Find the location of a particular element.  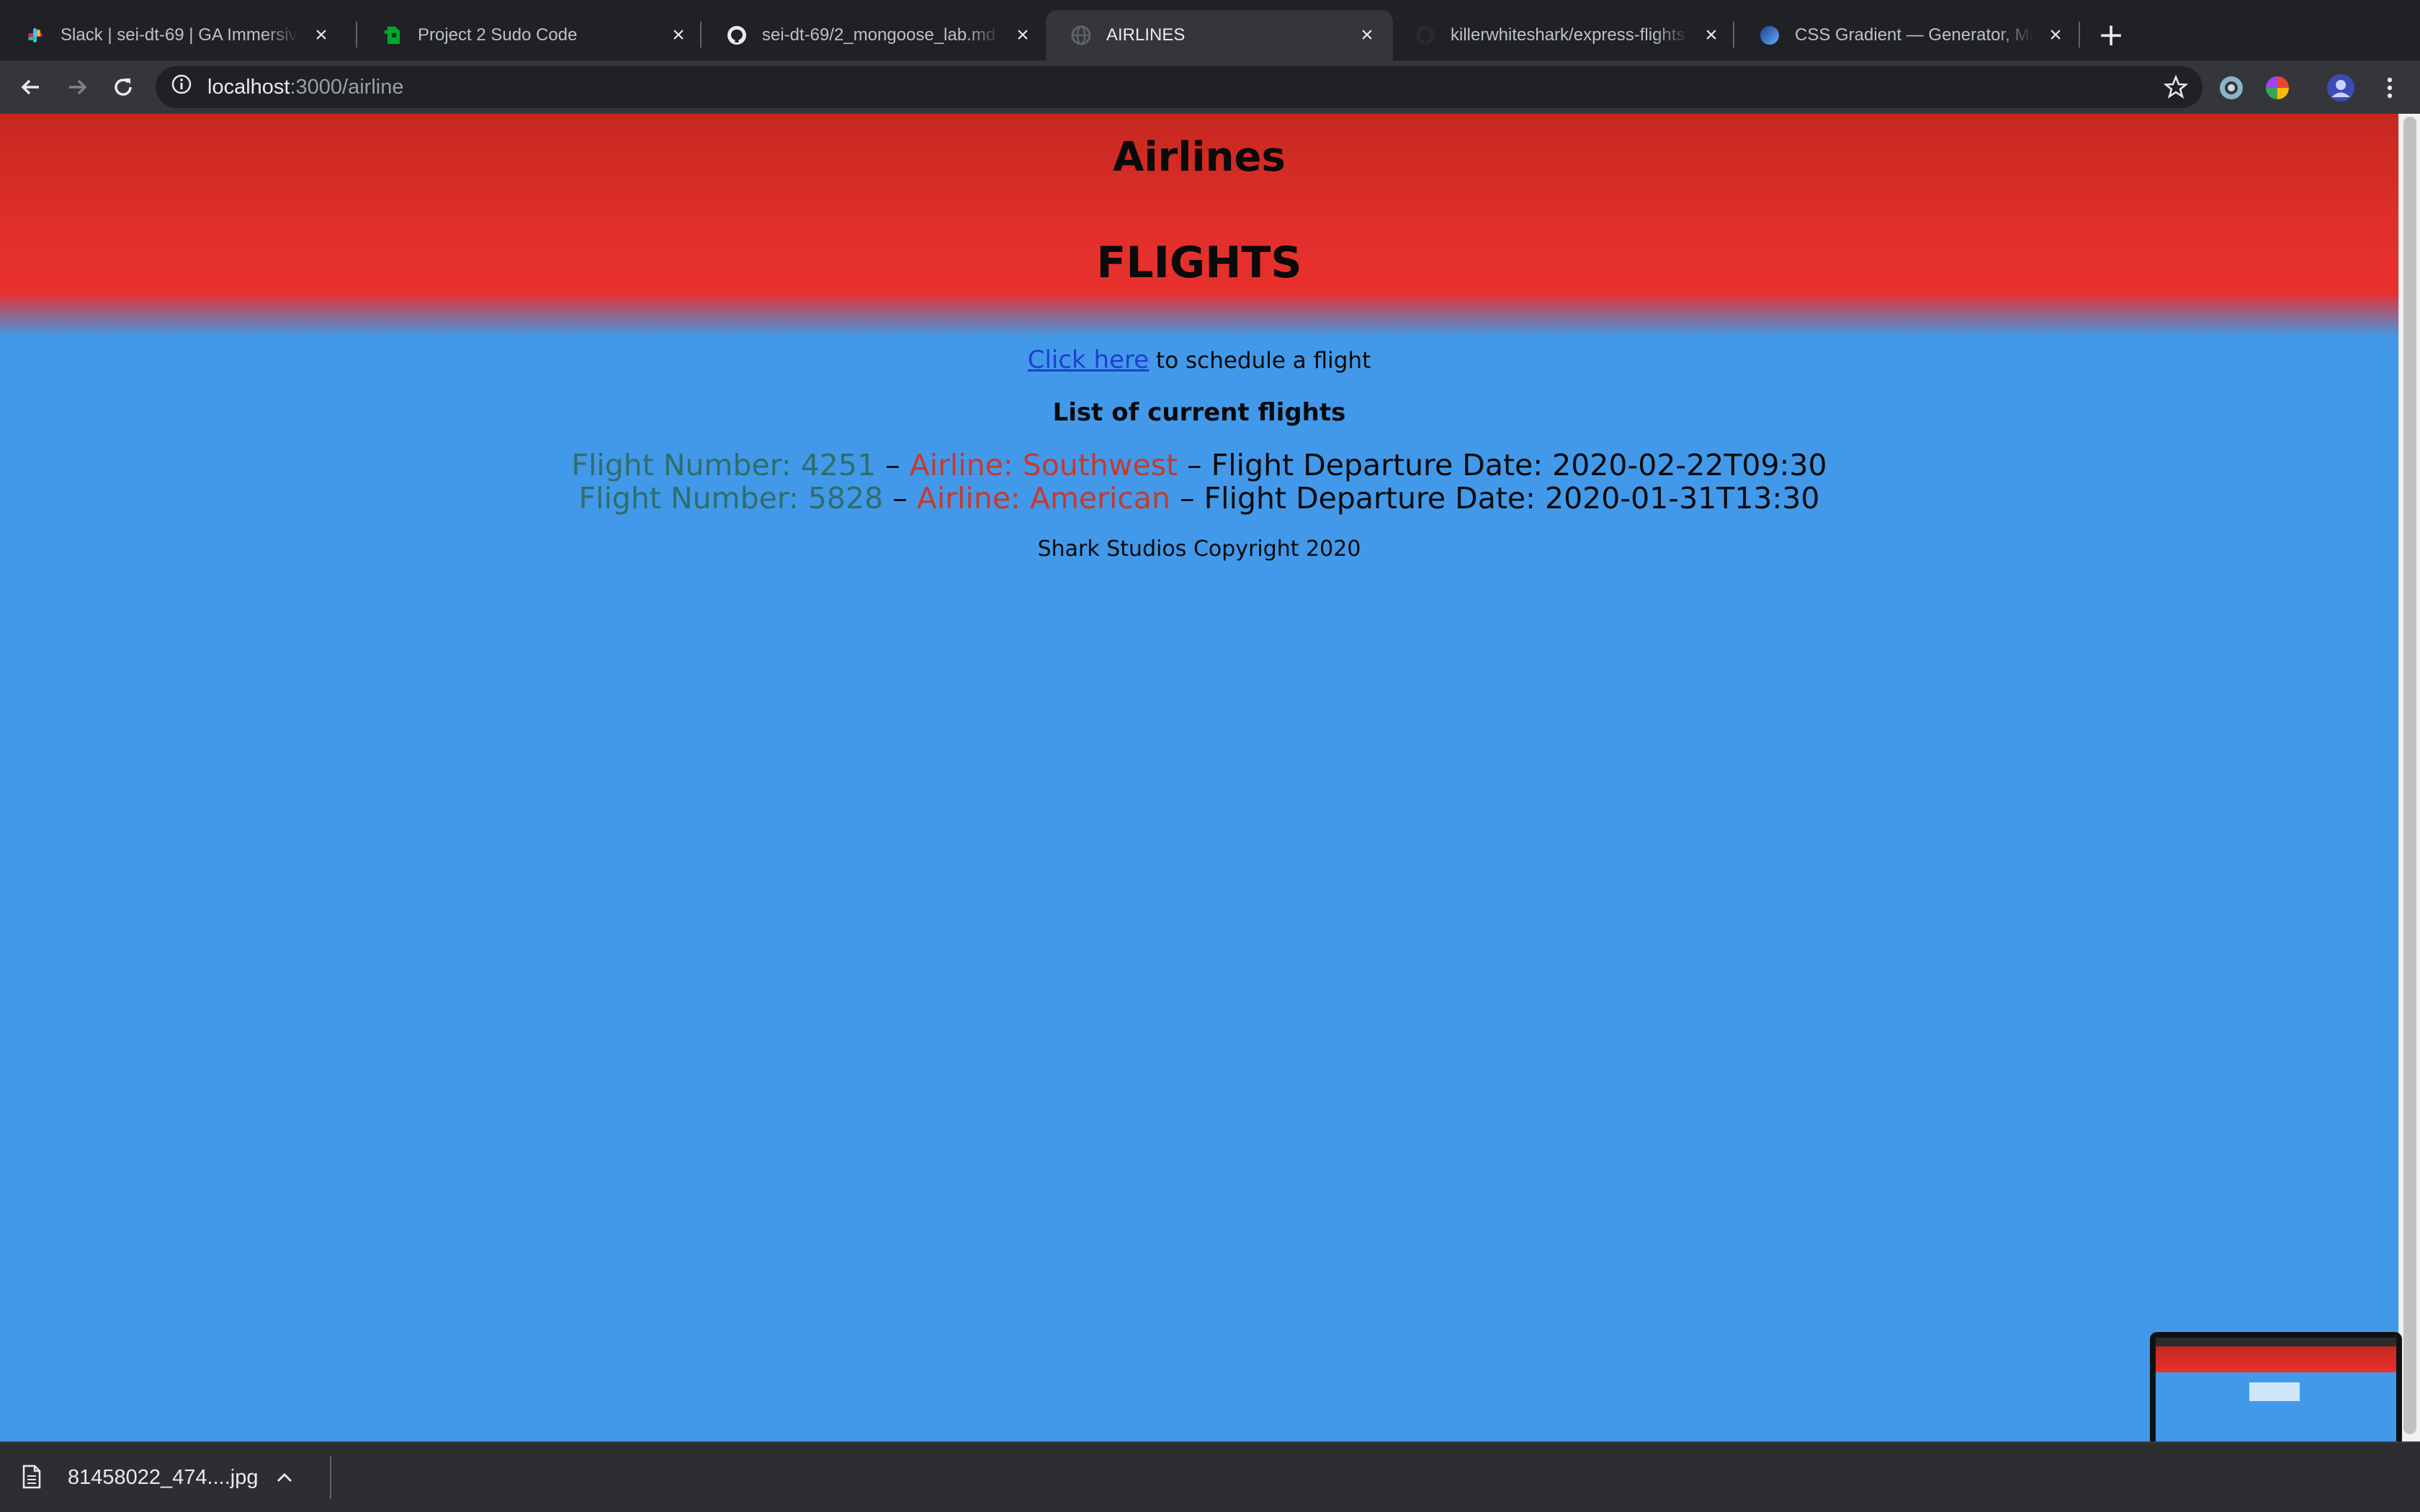

schedule-line: Click here to schedule a flight is located at coordinates (1199, 360).